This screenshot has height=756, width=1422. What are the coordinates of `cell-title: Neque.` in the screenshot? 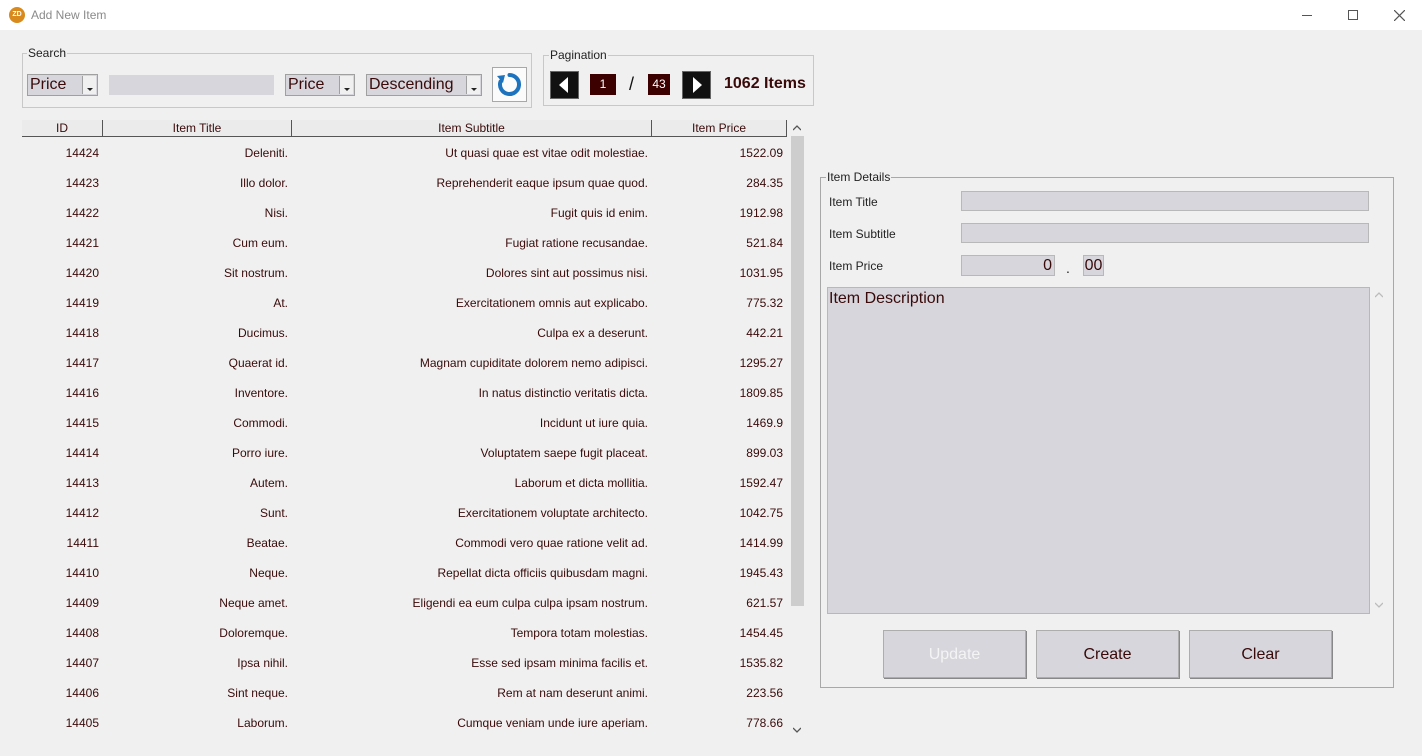 It's located at (268, 573).